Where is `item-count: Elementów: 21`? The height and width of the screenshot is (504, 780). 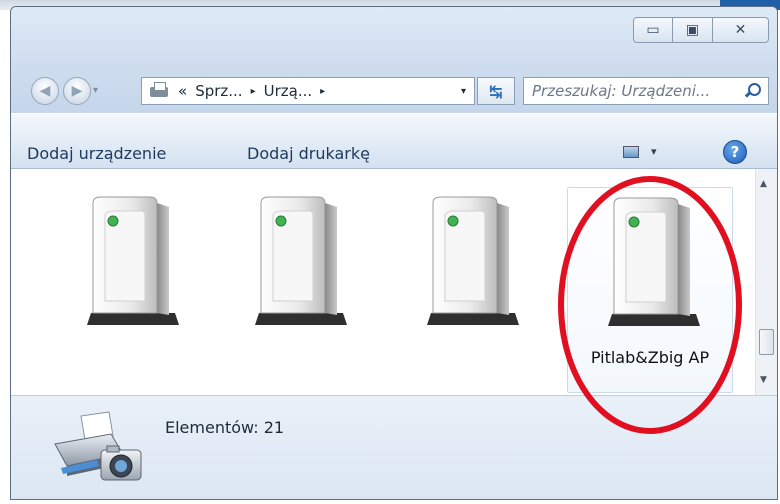 item-count: Elementów: 21 is located at coordinates (225, 427).